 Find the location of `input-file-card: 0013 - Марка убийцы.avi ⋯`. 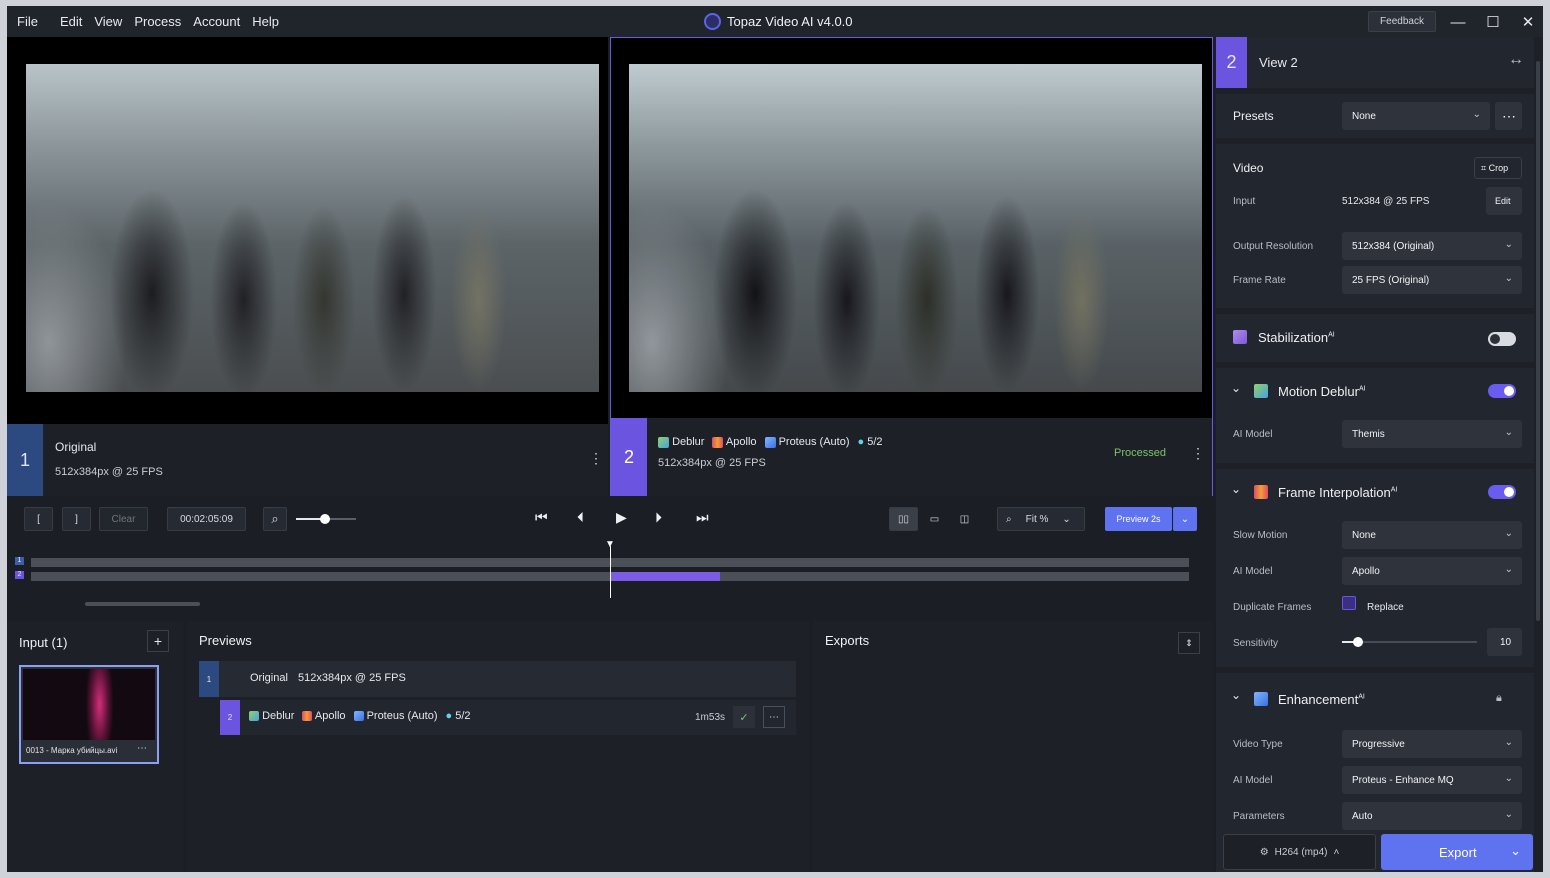

input-file-card: 0013 - Марка убийцы.avi ⋯ is located at coordinates (89, 714).